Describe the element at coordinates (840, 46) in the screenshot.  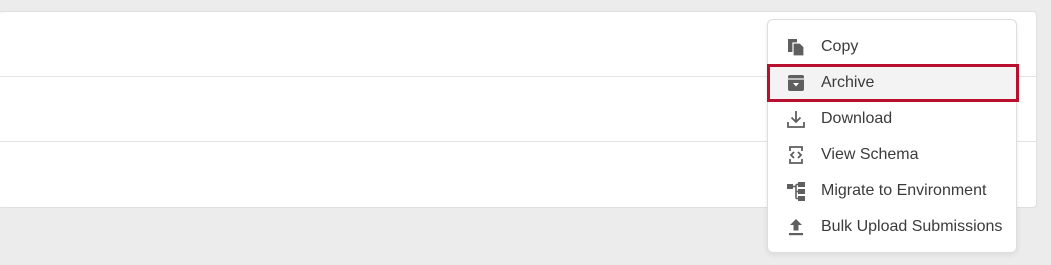
I see `menu-item-label: Copy` at that location.